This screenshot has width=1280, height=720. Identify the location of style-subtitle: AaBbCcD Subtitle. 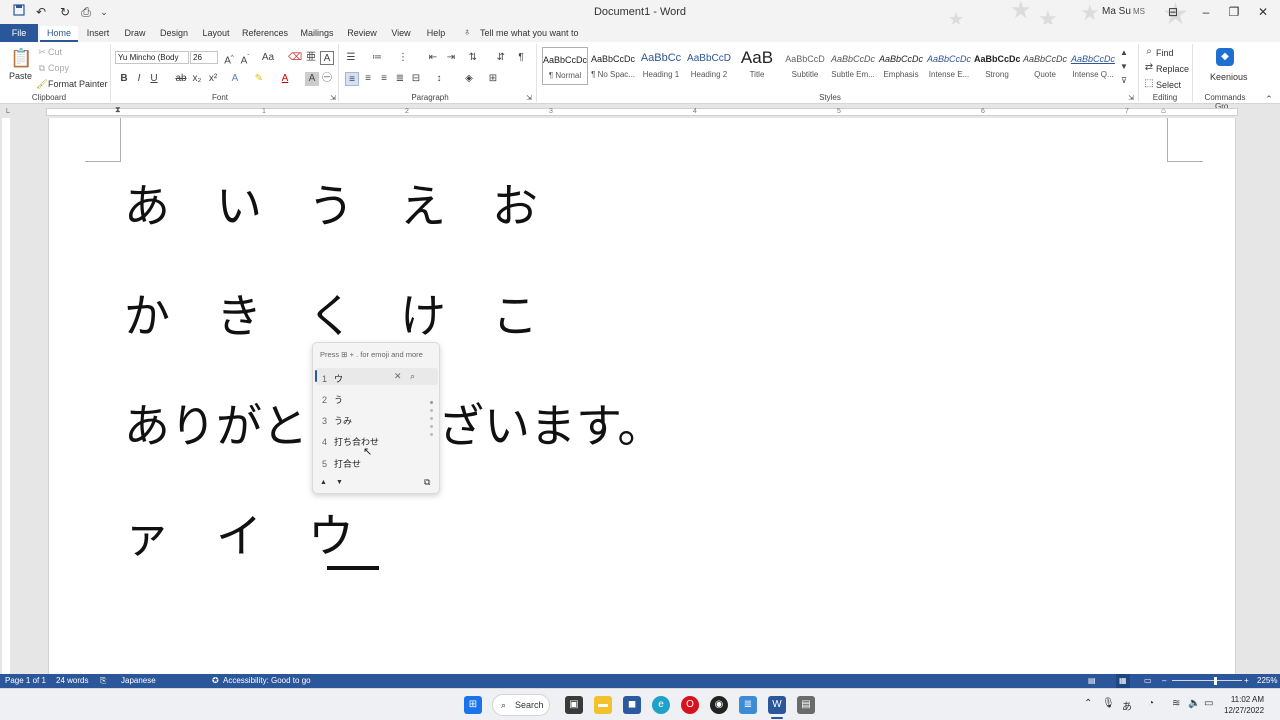
(805, 66).